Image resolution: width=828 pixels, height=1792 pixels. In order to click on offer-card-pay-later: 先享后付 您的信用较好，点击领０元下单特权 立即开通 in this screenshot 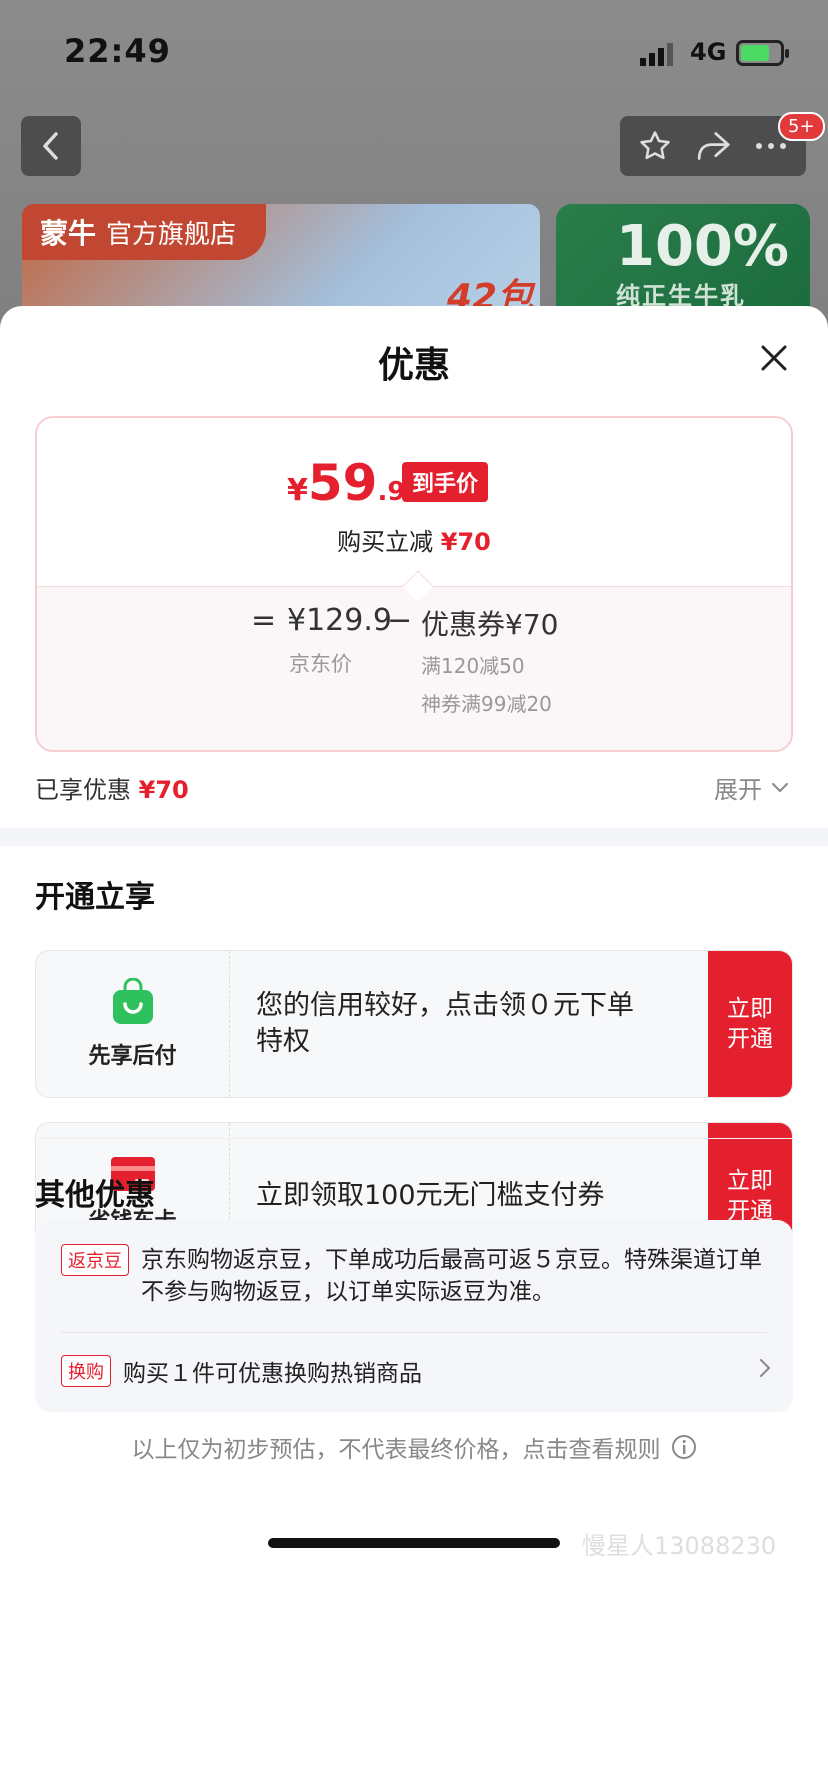, I will do `click(414, 1024)`.